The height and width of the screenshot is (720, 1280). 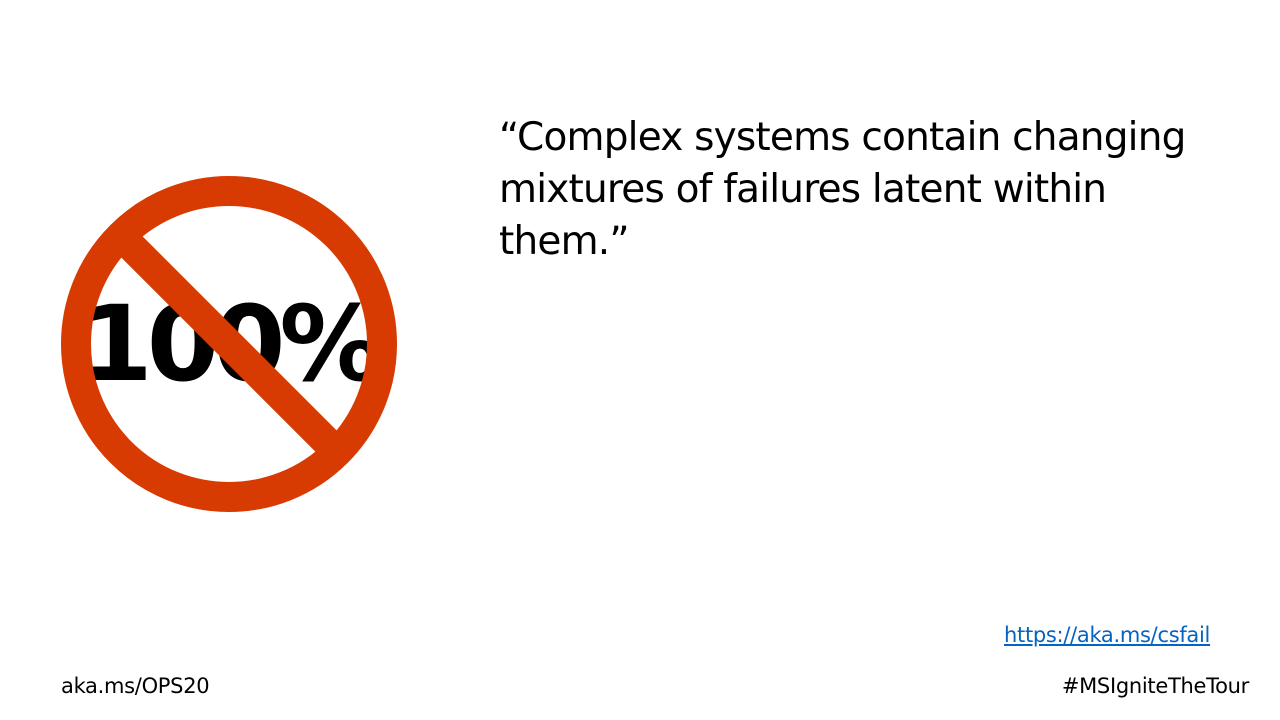 I want to click on footer-short-link: aka.ms/OPS20, so click(x=135, y=686).